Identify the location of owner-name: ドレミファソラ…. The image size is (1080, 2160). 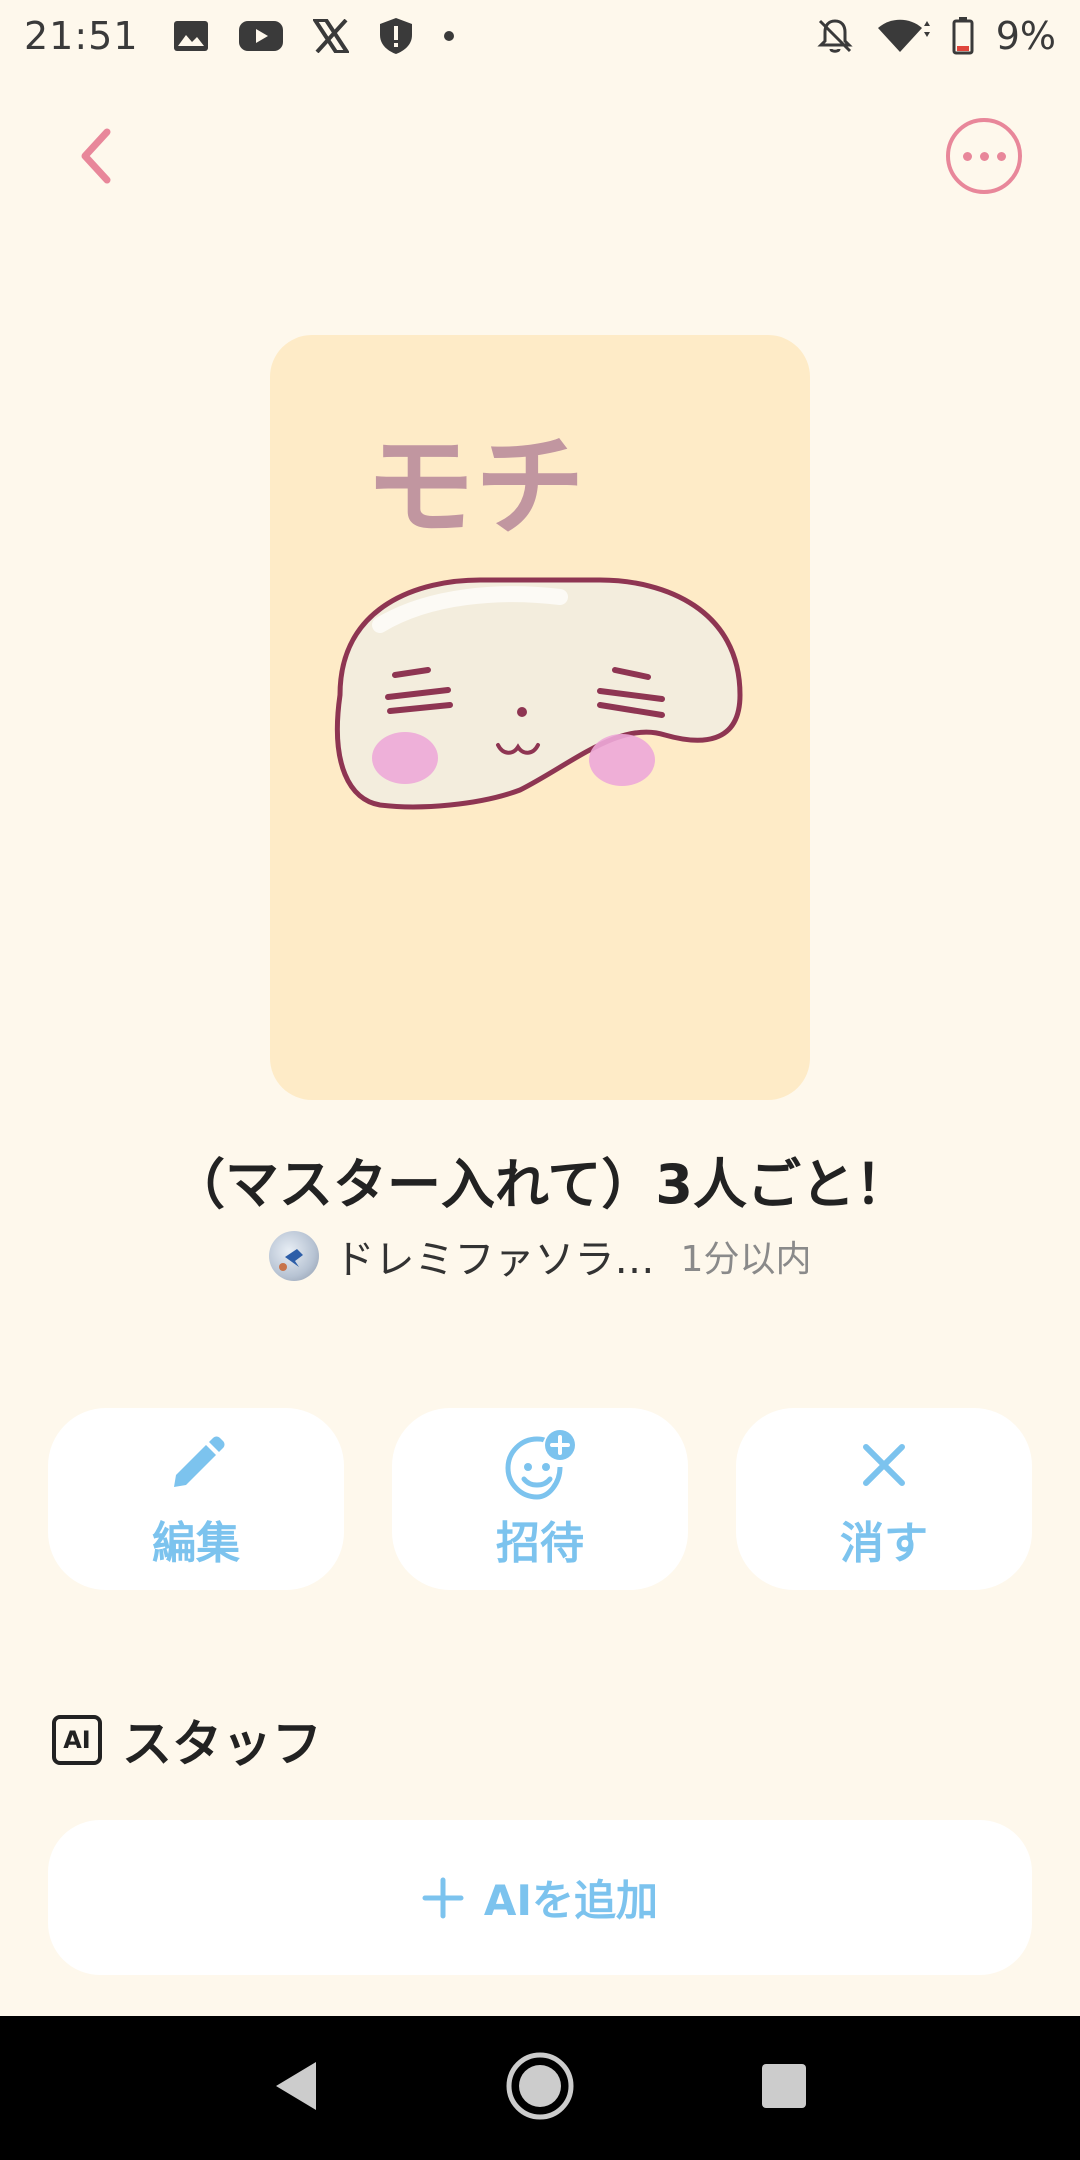
(494, 1260).